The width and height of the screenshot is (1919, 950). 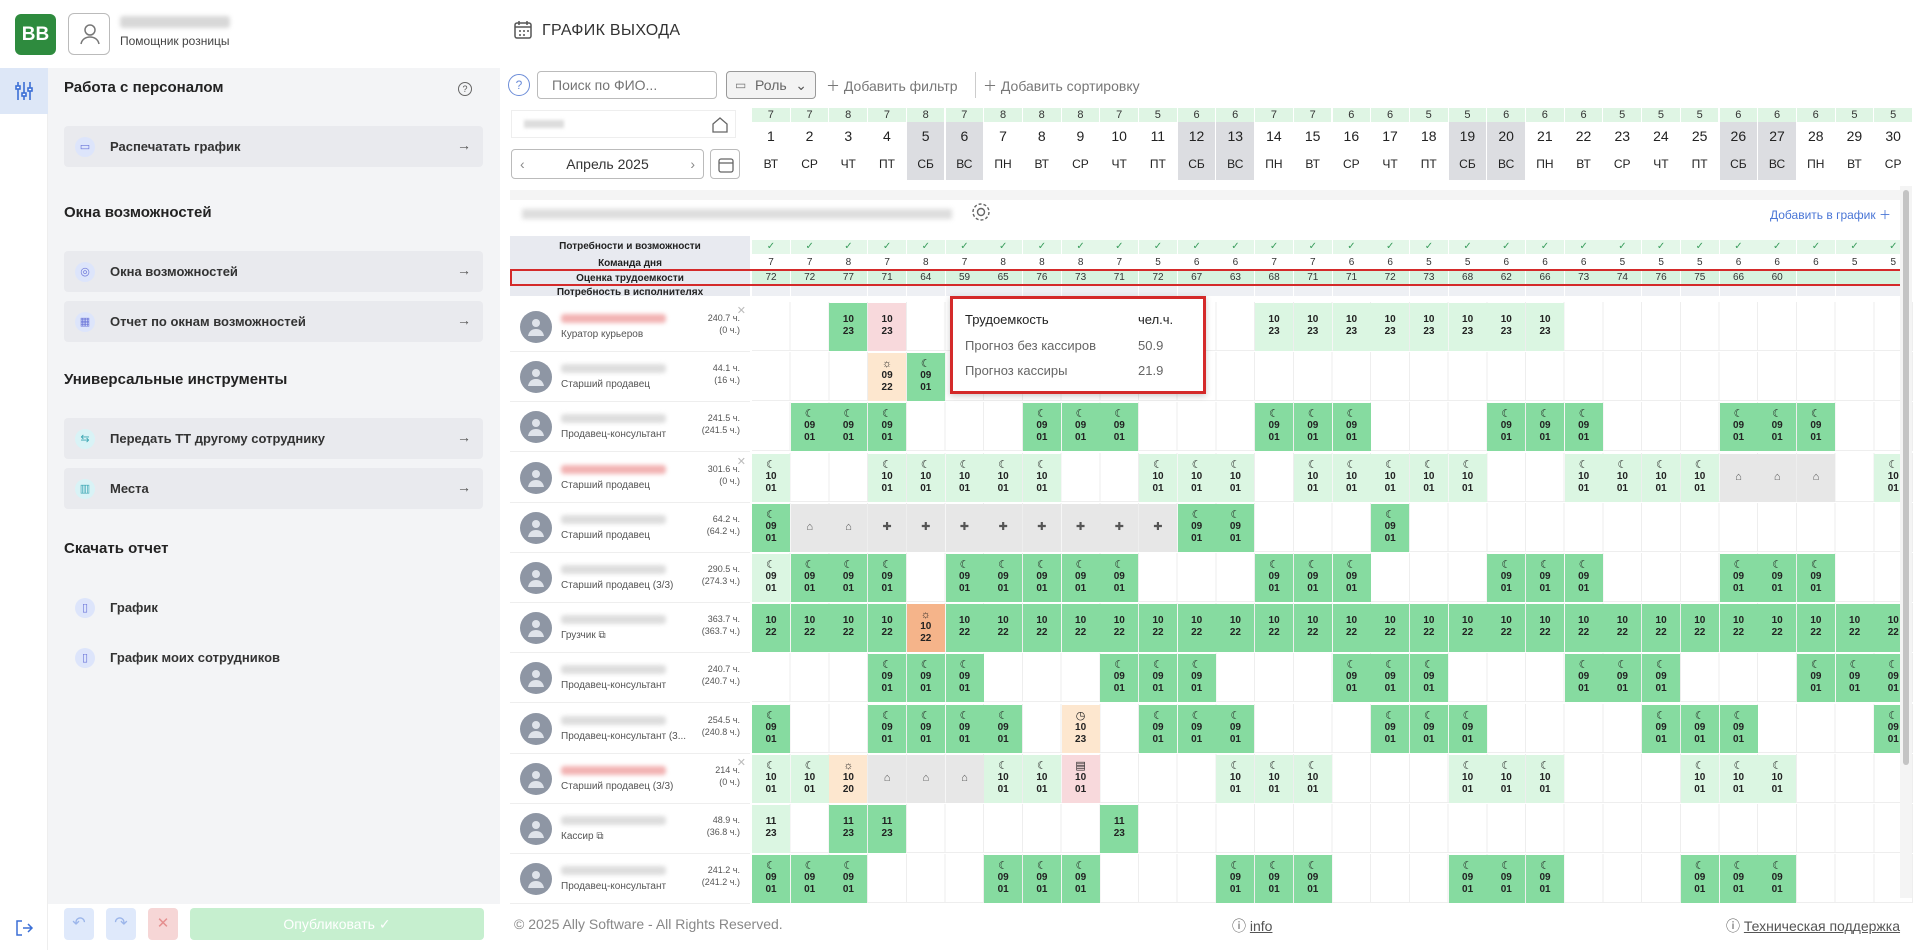 What do you see at coordinates (892, 86) in the screenshot?
I see `add-filter-button: ＋ Добавить фильтр` at bounding box center [892, 86].